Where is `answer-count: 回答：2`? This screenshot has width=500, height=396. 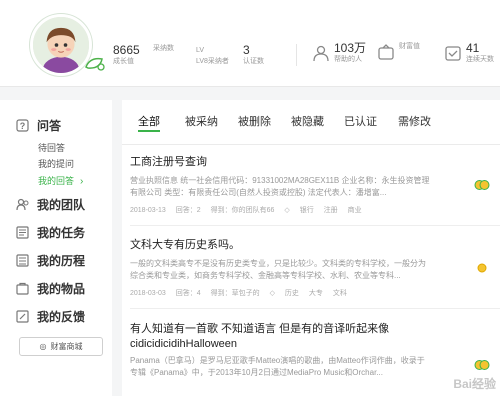
answer-count: 回答：2 is located at coordinates (188, 210).